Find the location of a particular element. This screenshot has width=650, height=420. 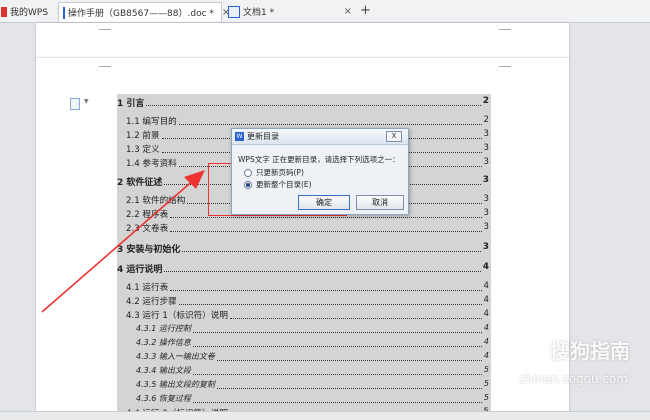

toc-entry-title: 2.2 程序表 is located at coordinates (147, 215).